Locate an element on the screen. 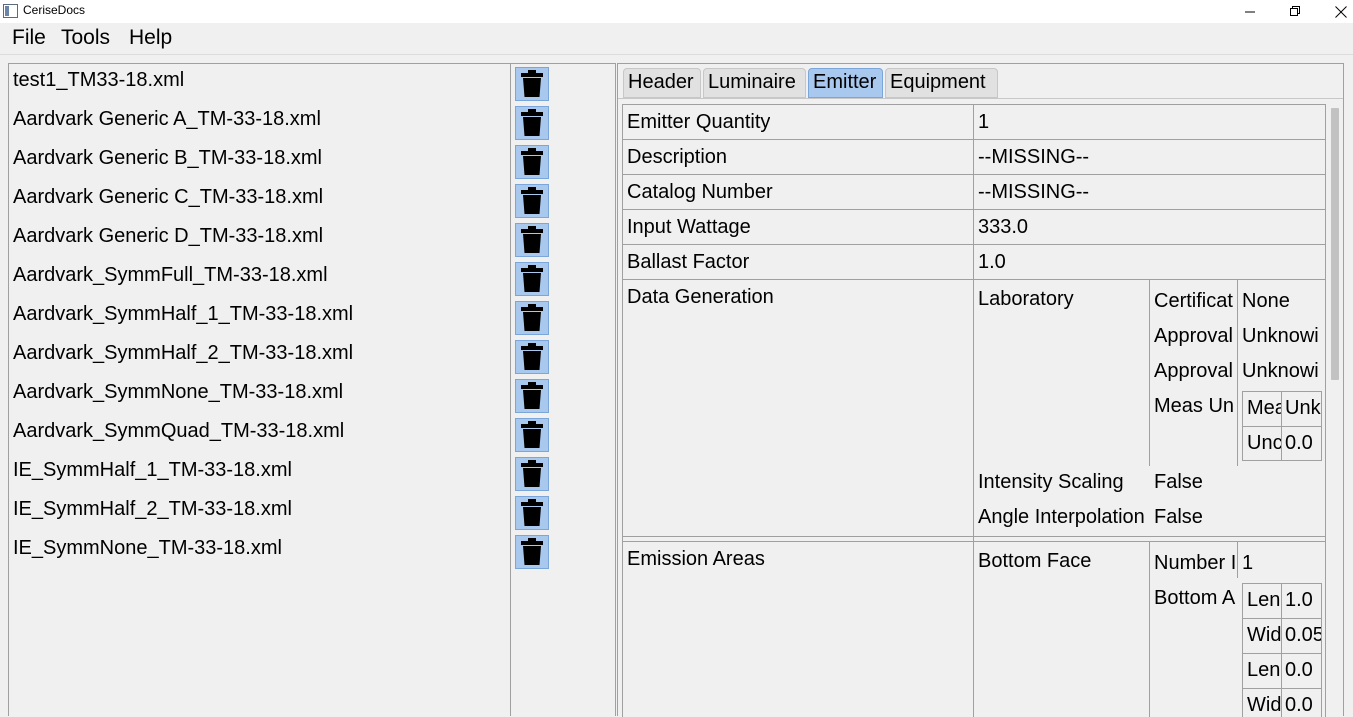  number-value: 1 is located at coordinates (1282, 563).